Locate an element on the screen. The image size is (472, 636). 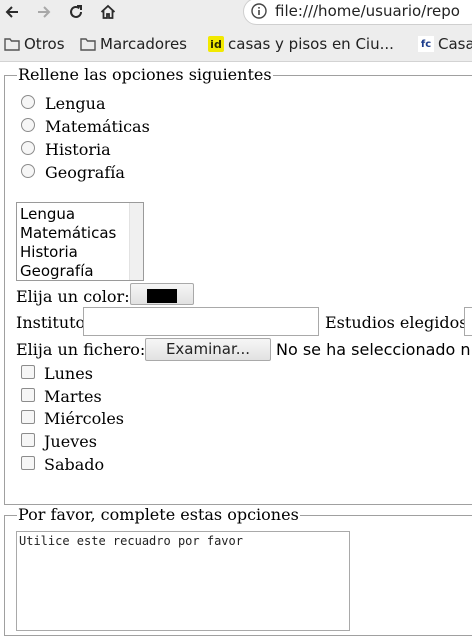
instituto-input is located at coordinates (201, 321).